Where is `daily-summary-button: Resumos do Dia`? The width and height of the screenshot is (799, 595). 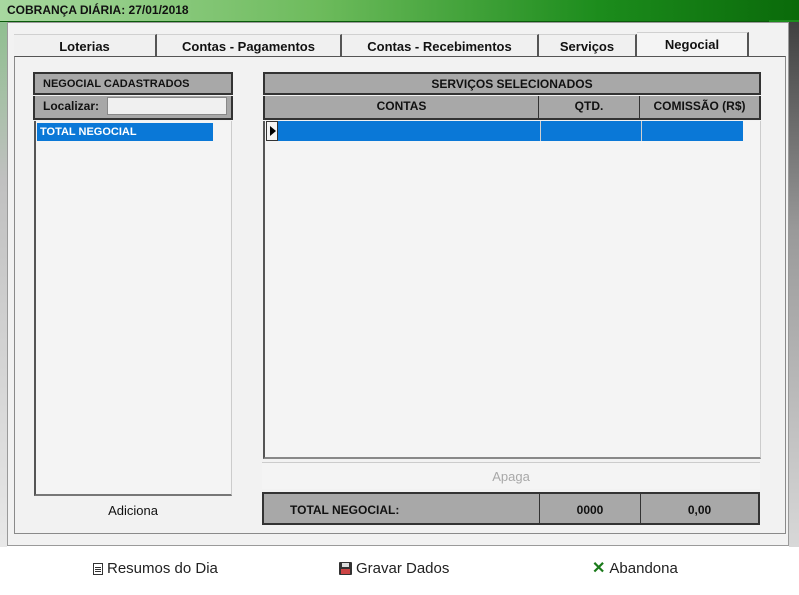
daily-summary-button: Resumos do Dia is located at coordinates (155, 568).